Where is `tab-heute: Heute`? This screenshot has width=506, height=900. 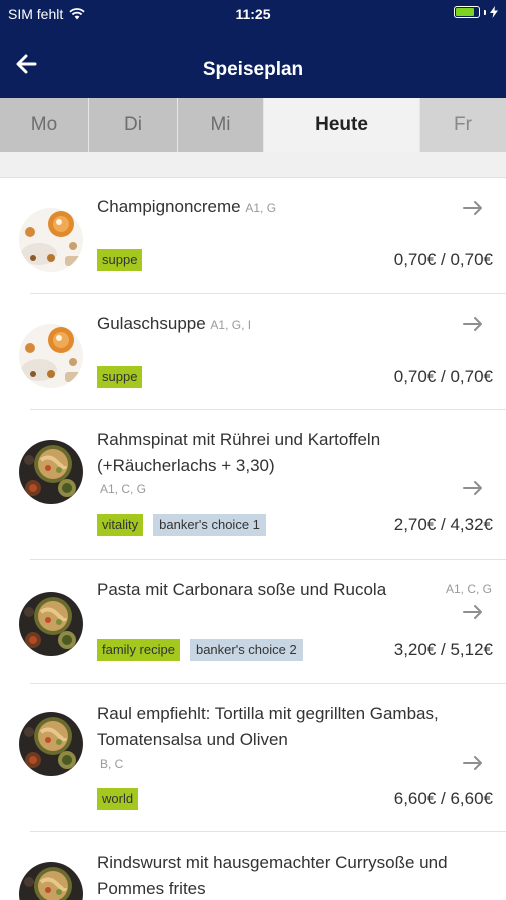
tab-heute: Heute is located at coordinates (342, 125).